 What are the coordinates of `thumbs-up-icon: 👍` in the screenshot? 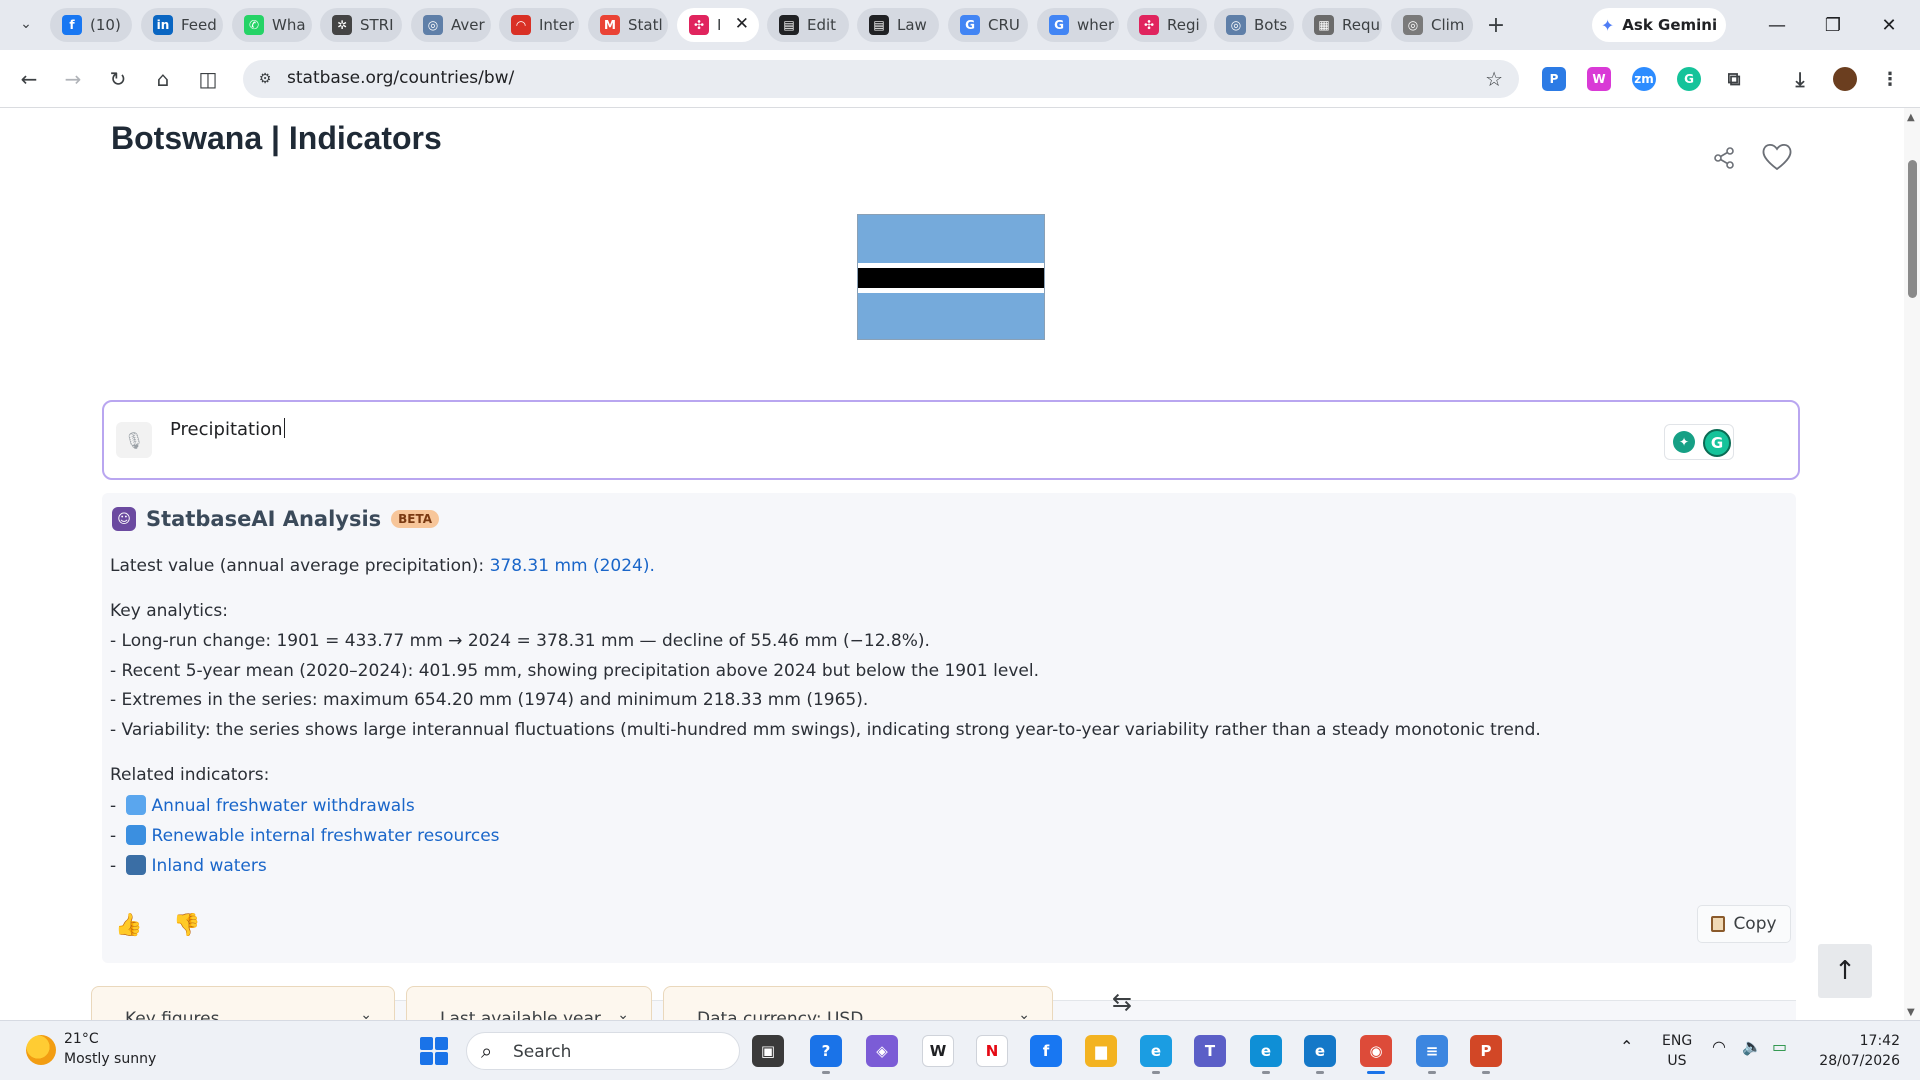 It's located at (129, 925).